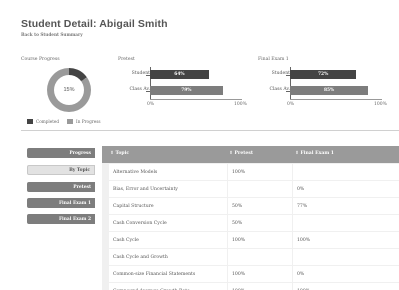 The image size is (399, 290). I want to click on table-row: Common-size Financial Statements 100% 0%, so click(250, 274).